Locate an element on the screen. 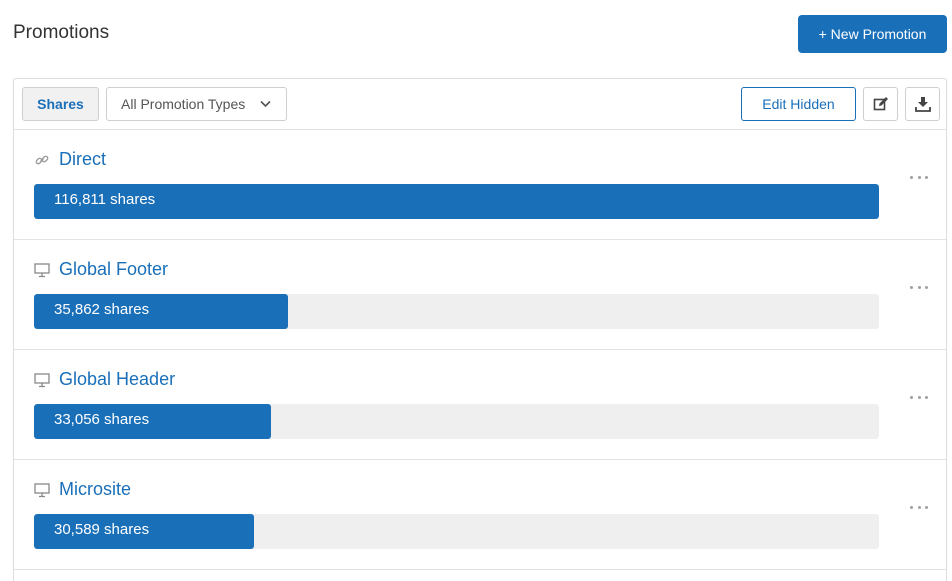 This screenshot has width=952, height=581. shares-count: 30,589 shares is located at coordinates (102, 529).